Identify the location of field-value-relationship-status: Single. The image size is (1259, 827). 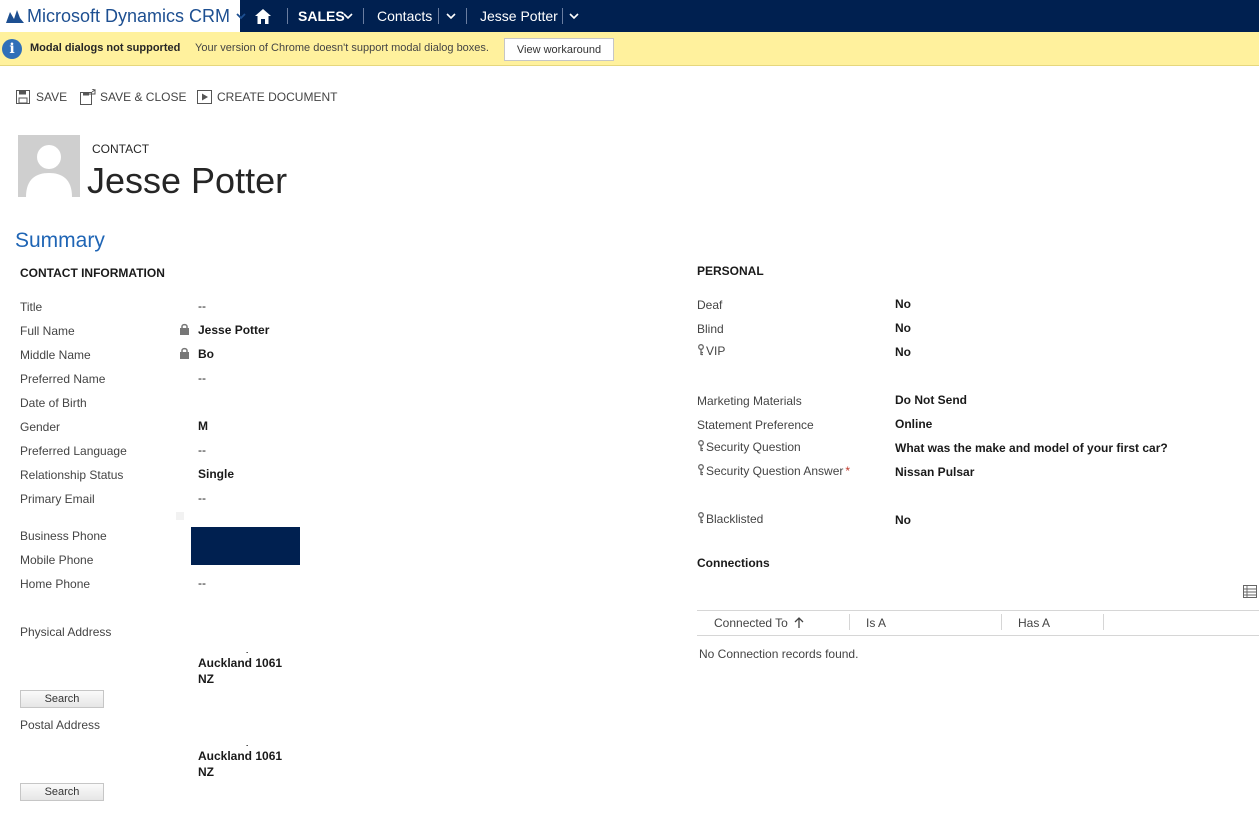
(216, 474).